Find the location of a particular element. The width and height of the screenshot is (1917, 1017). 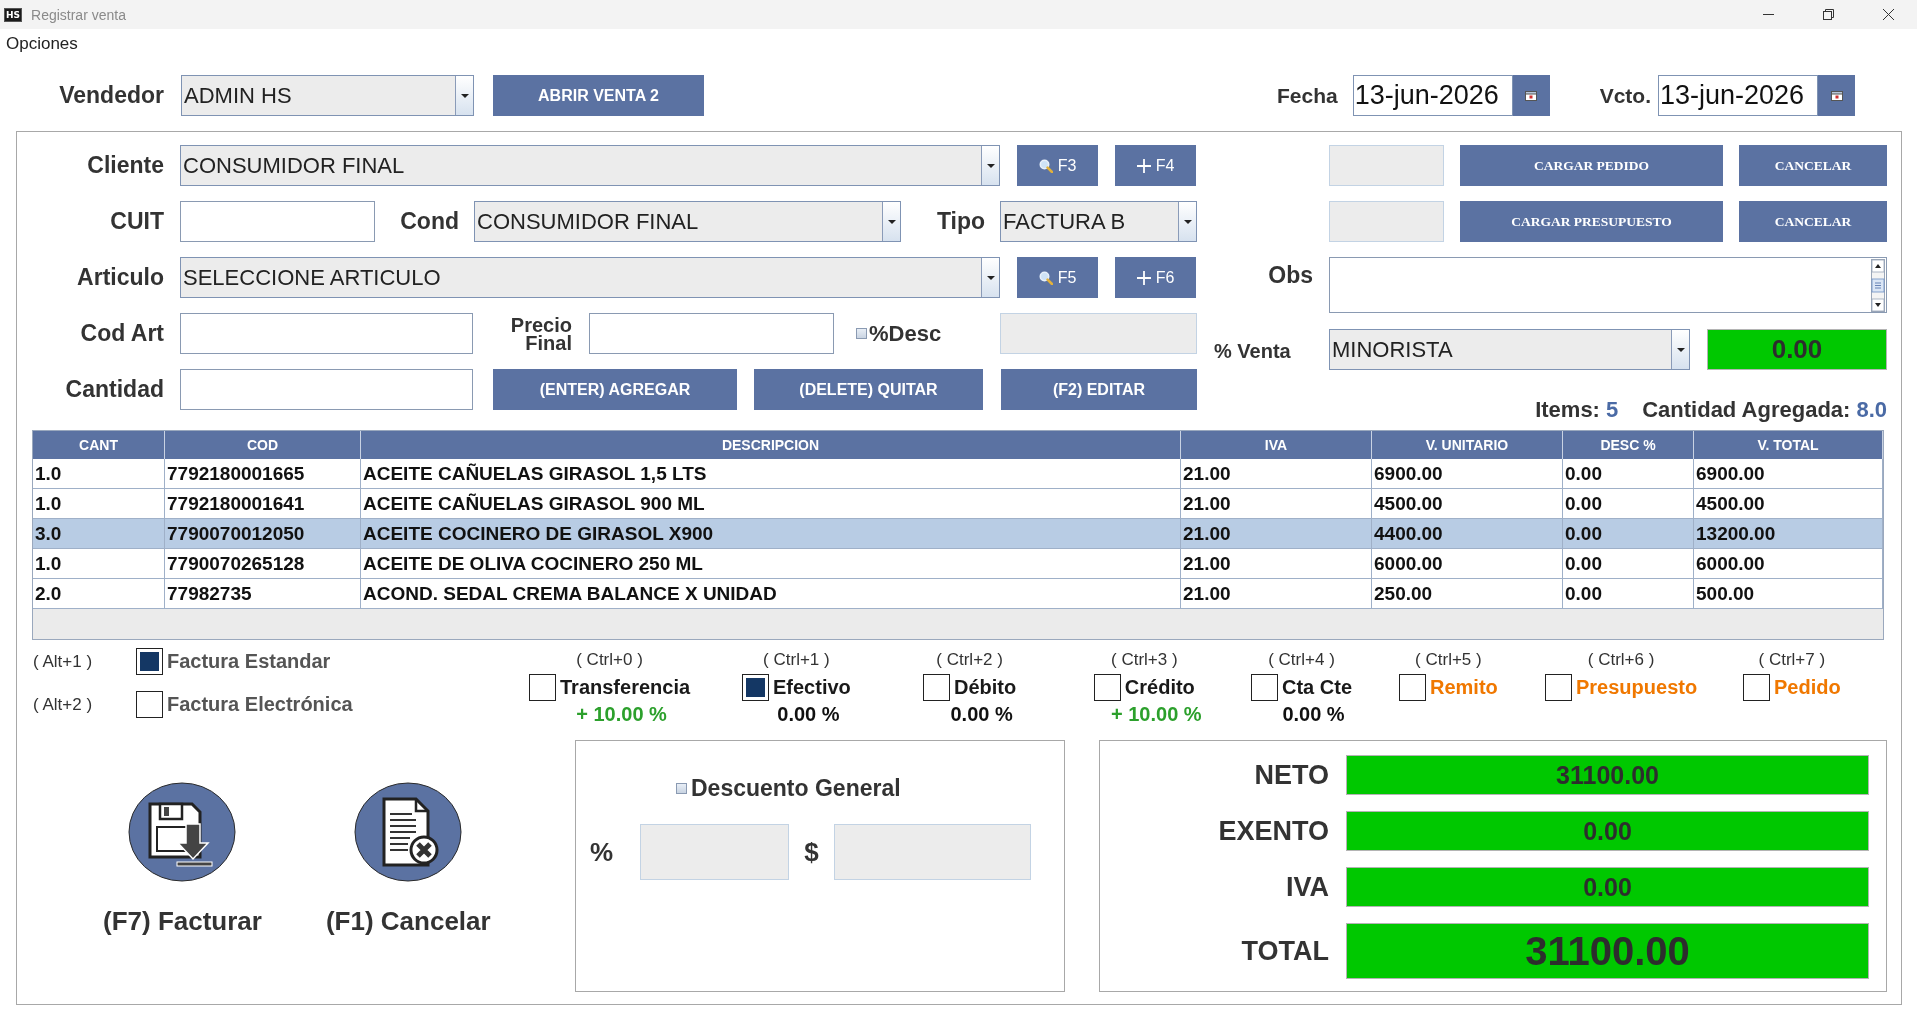

field-label: Vendedor is located at coordinates (111, 95).